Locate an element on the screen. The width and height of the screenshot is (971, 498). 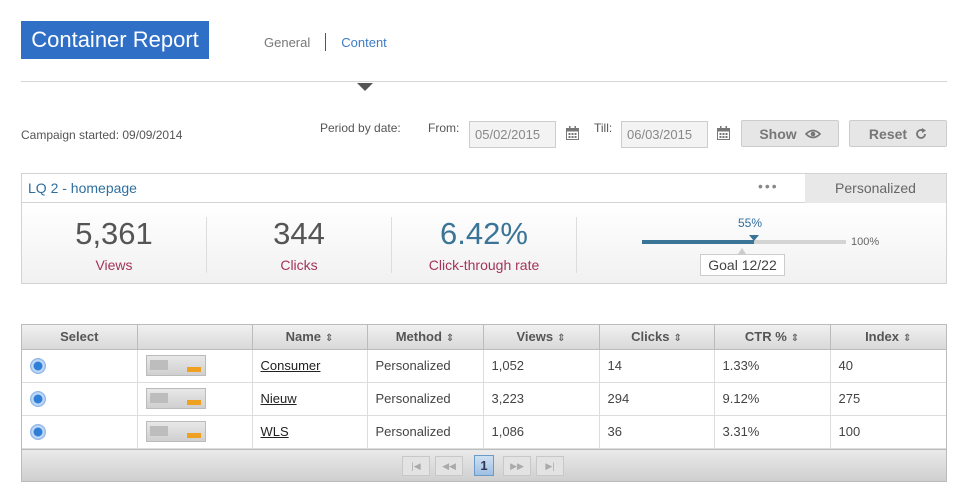
column-label: Method is located at coordinates (418, 337).